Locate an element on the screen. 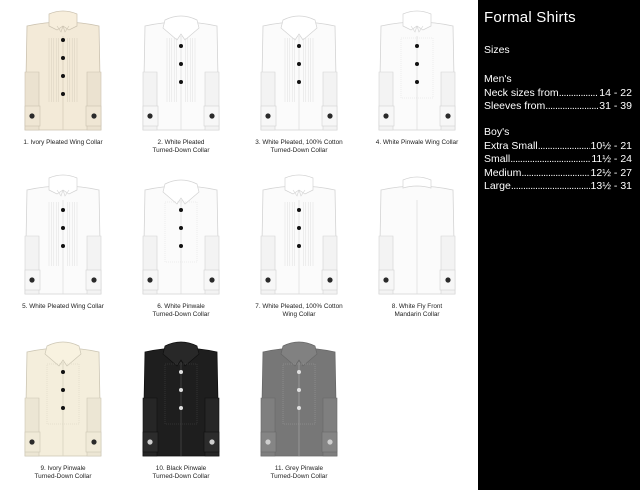 The image size is (640, 490). mens-heading: Men's is located at coordinates (498, 79).